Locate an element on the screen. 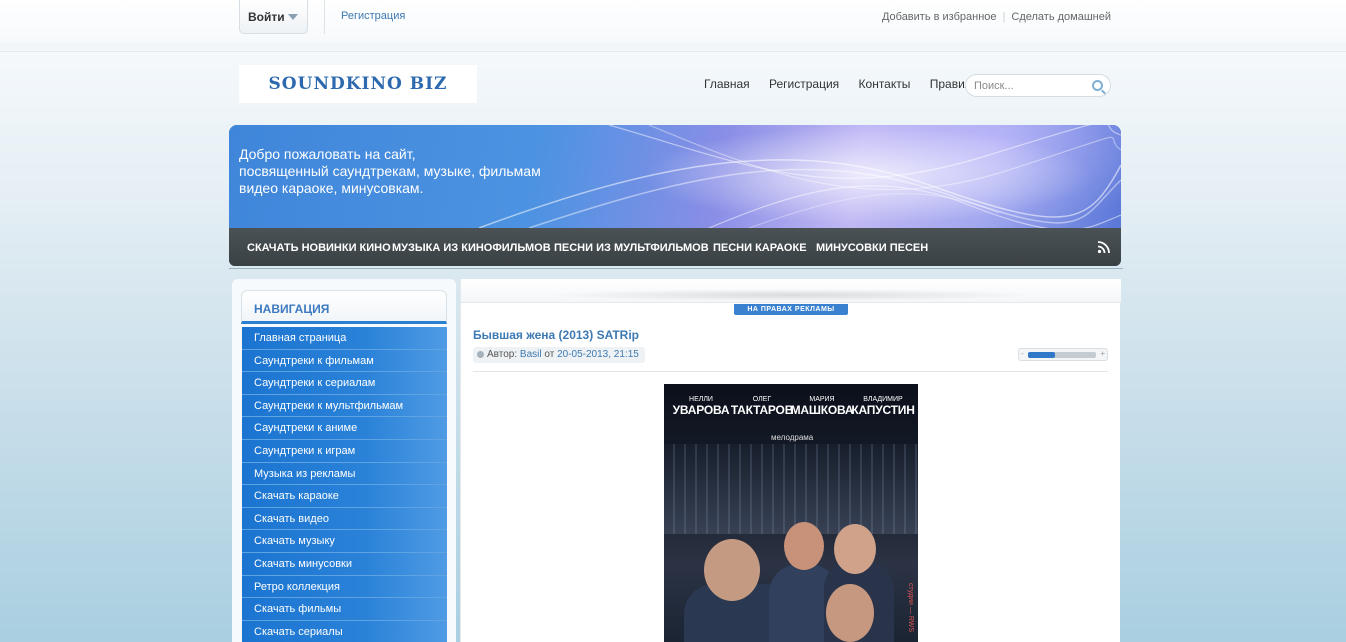  shadow-decoration is located at coordinates (791, 295).